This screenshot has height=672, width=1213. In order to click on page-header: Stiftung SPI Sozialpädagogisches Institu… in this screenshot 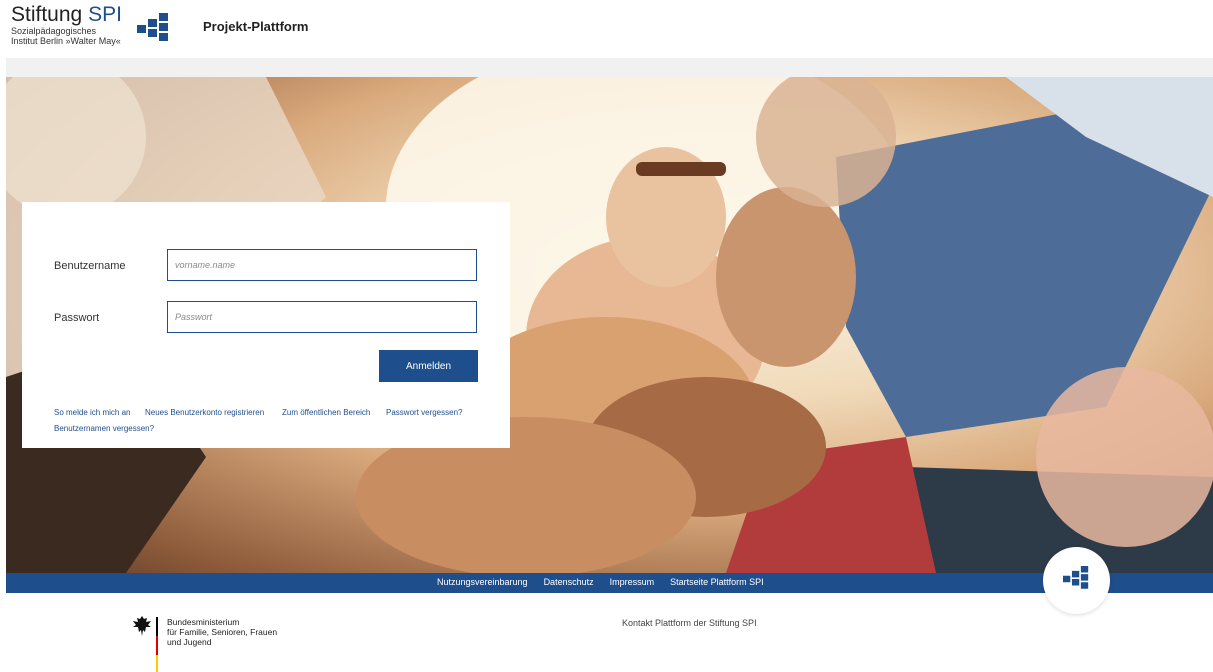, I will do `click(606, 29)`.